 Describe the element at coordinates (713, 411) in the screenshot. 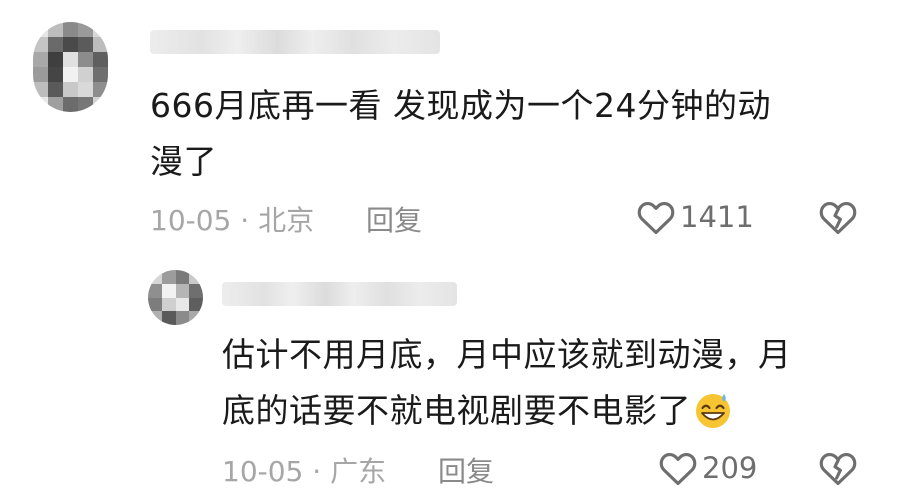

I see `grinning-face-with-sweat-emoji` at that location.